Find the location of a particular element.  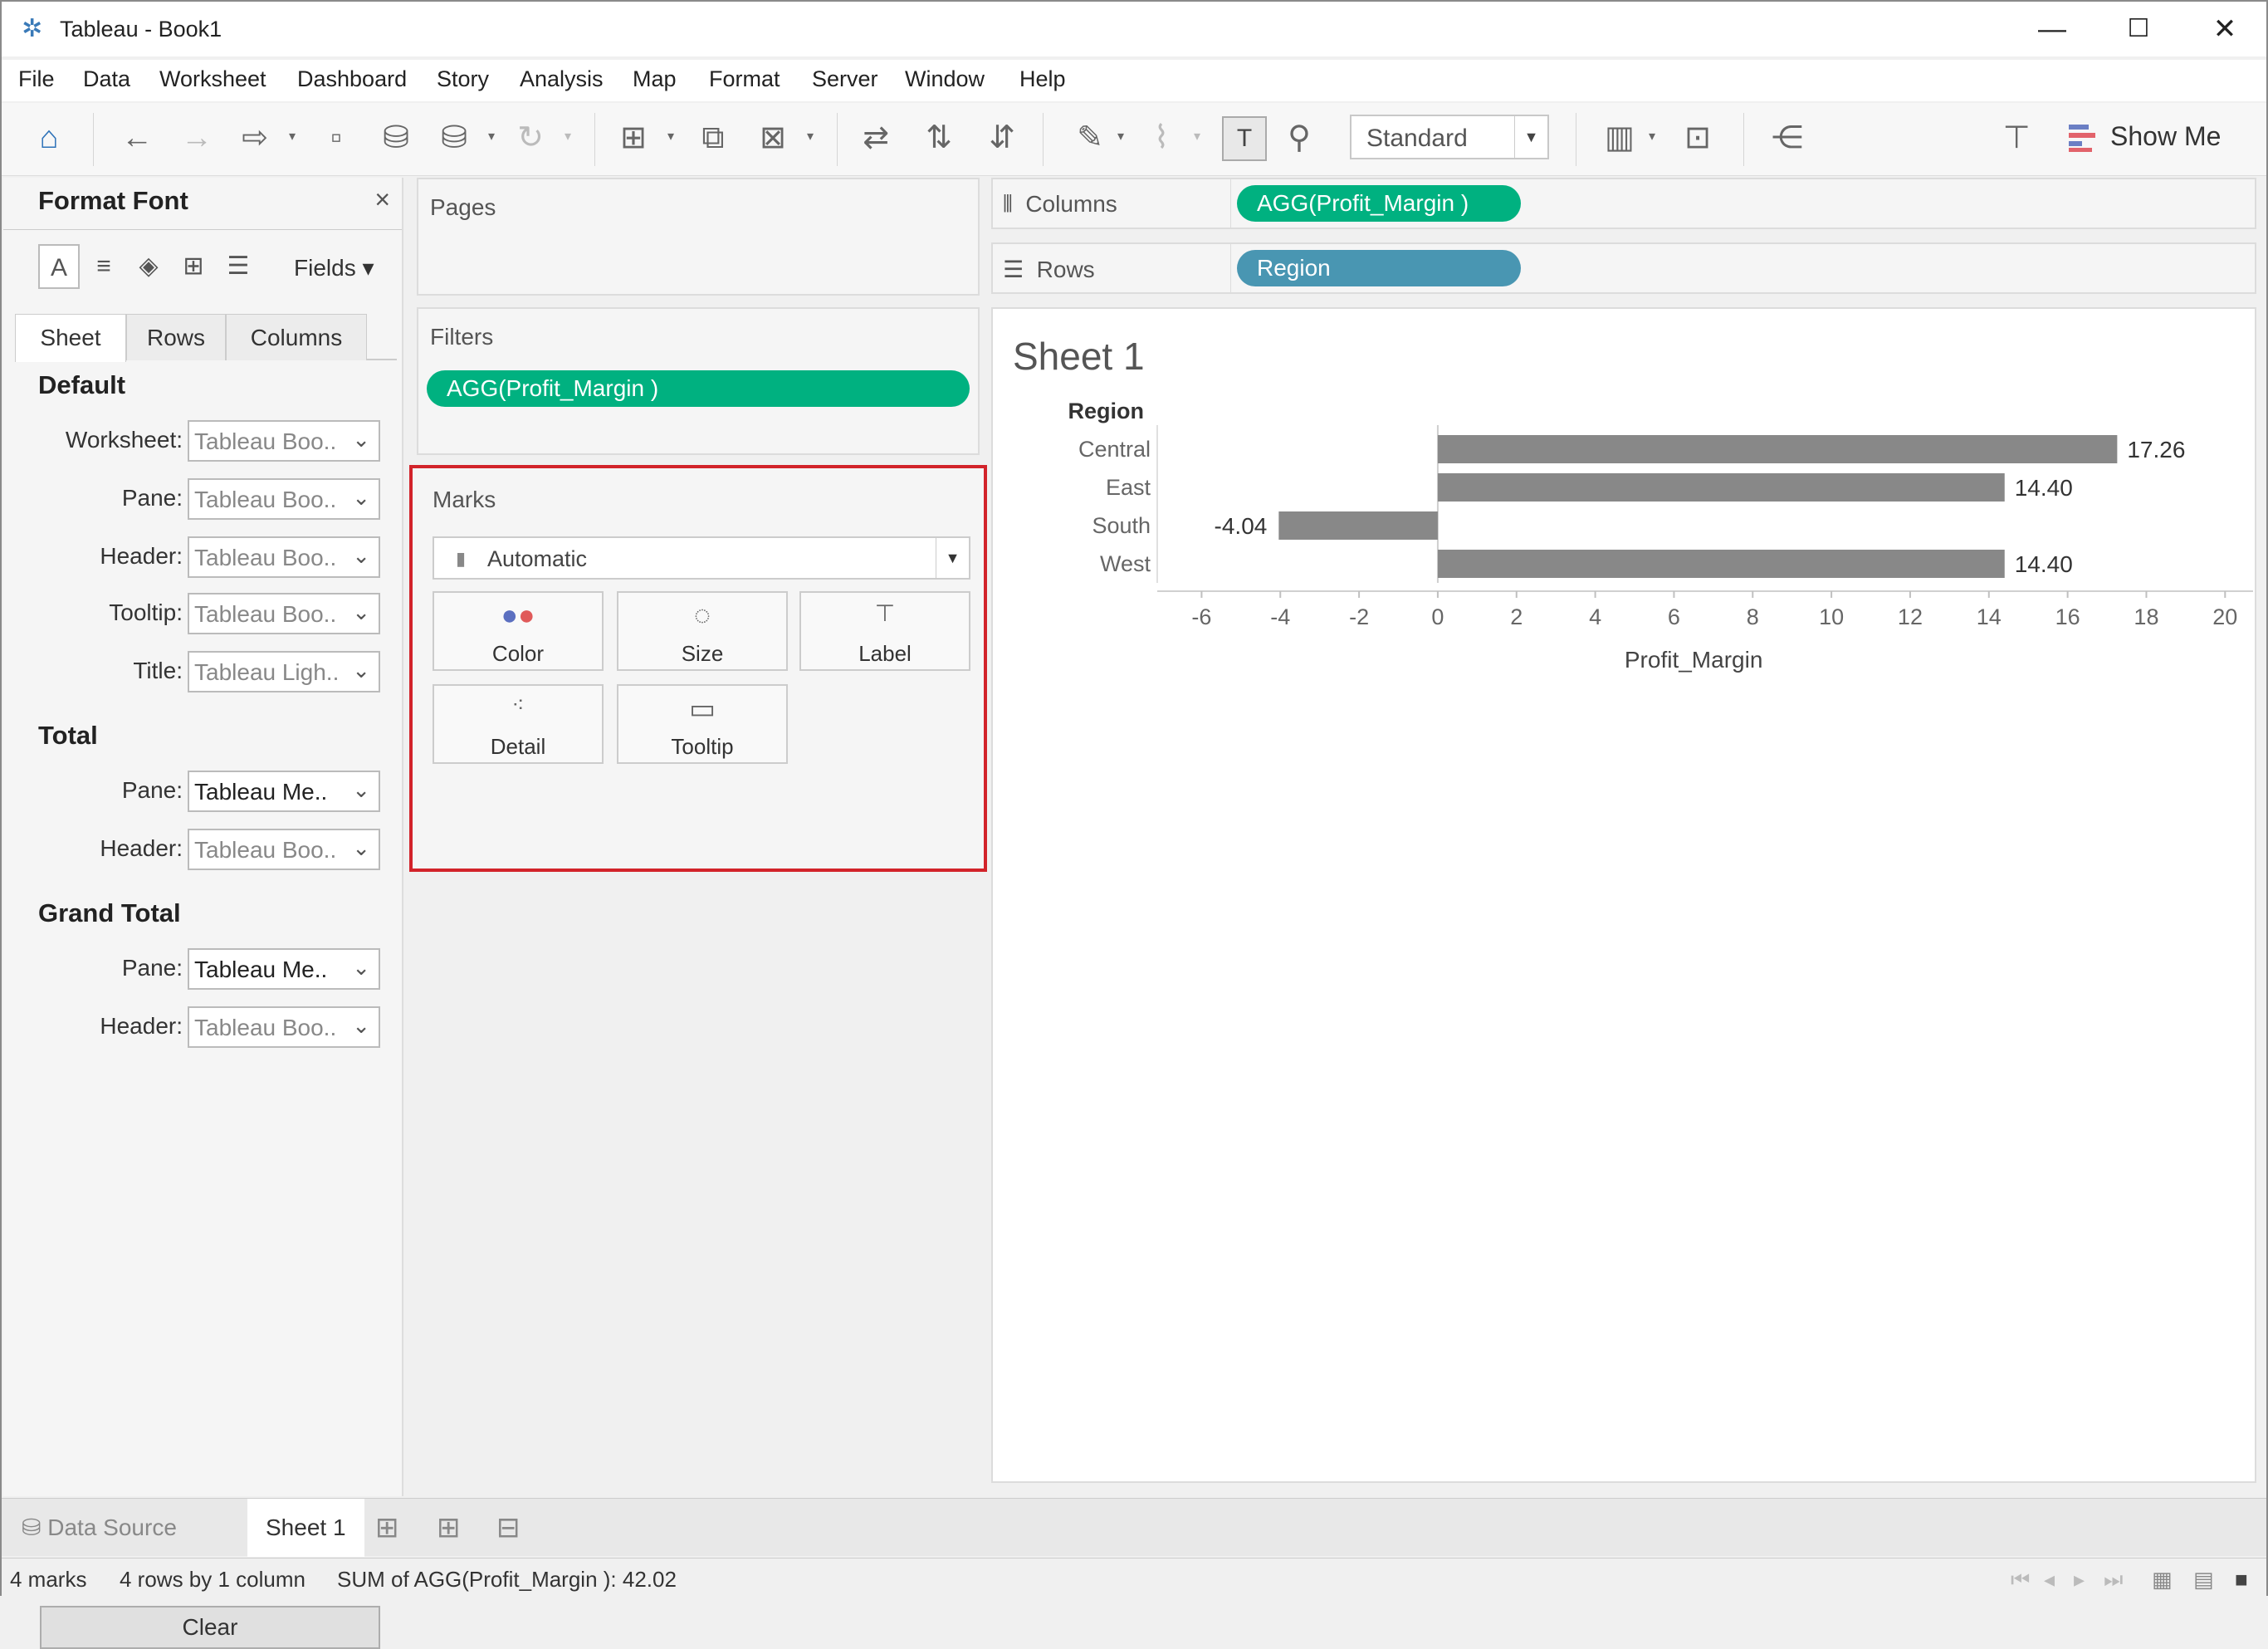

highlight-dropdown-icon: ▾ is located at coordinates (1120, 136).